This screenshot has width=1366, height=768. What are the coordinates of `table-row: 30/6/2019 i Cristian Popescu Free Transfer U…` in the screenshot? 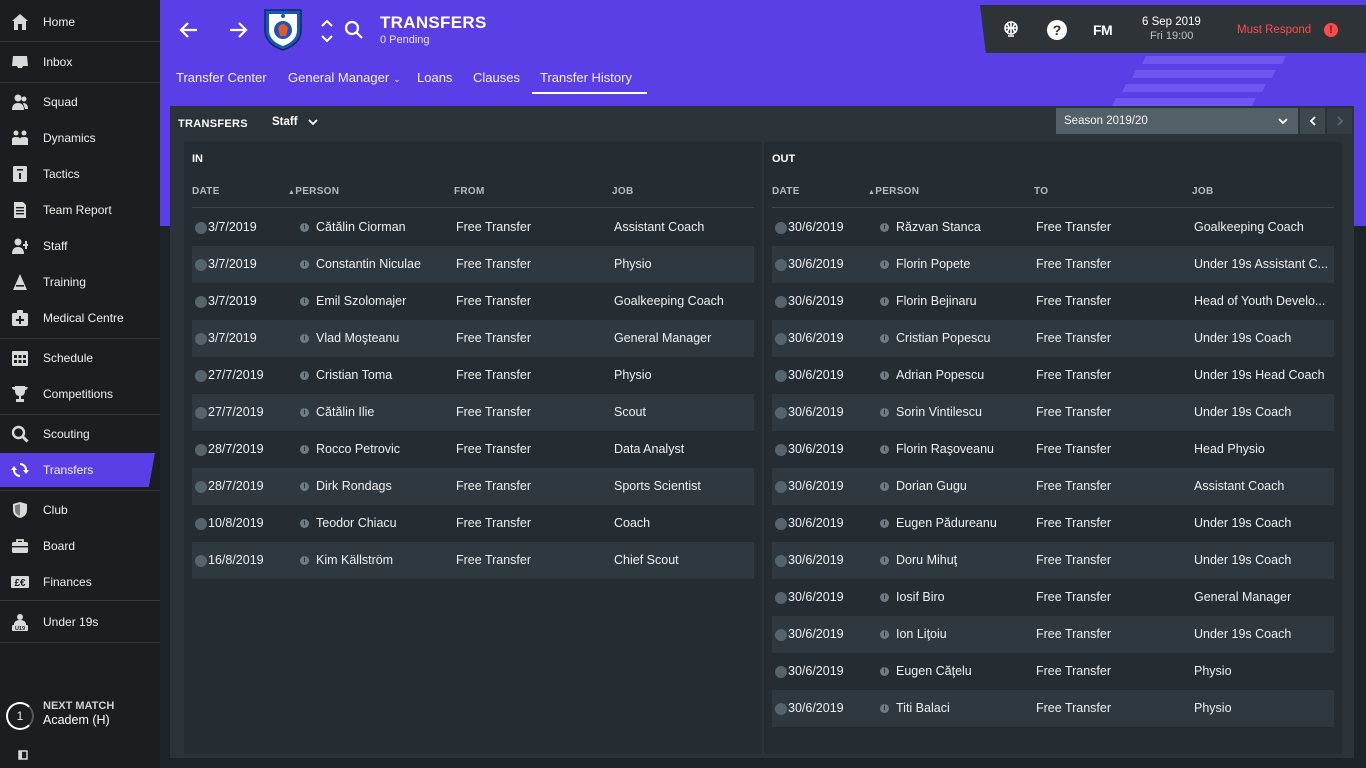 It's located at (1053, 338).